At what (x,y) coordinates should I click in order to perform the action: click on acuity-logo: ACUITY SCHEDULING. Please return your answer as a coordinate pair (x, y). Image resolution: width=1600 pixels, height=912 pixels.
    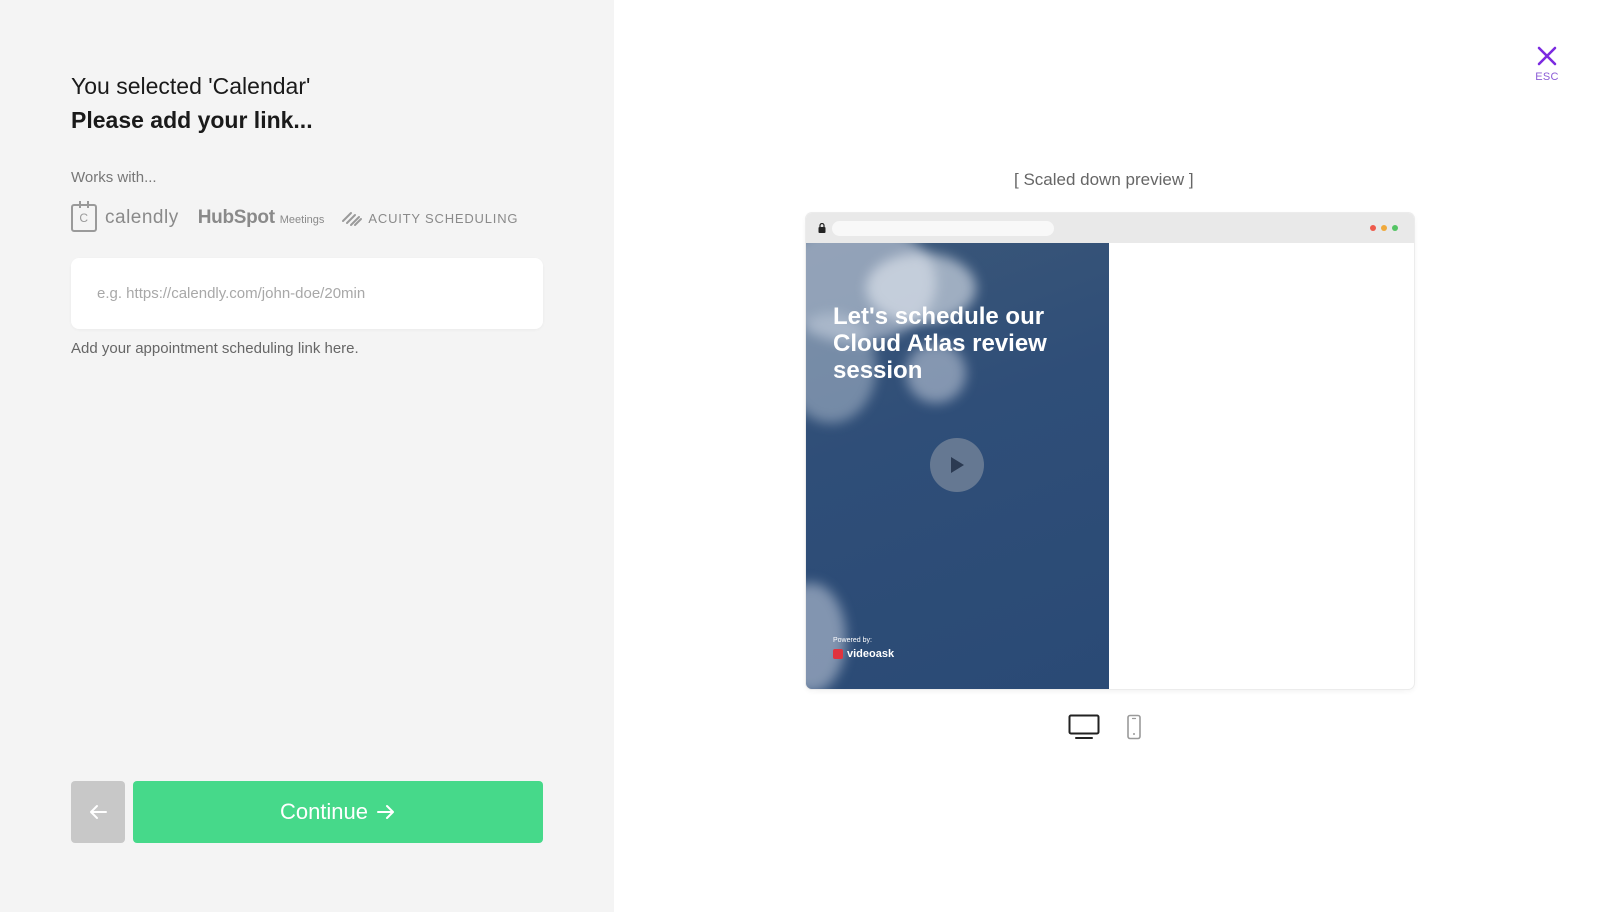
    Looking at the image, I should click on (429, 218).